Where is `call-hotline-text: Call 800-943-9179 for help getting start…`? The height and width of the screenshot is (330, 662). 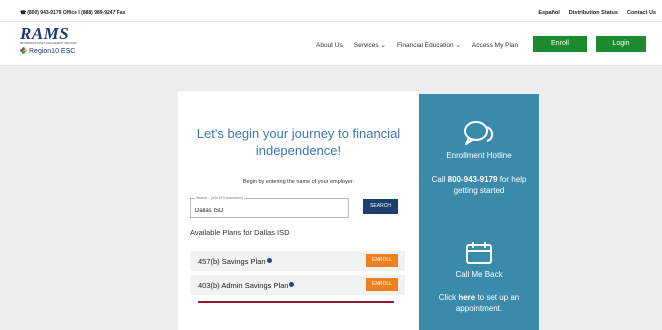 call-hotline-text: Call 800-943-9179 for help getting start… is located at coordinates (479, 185).